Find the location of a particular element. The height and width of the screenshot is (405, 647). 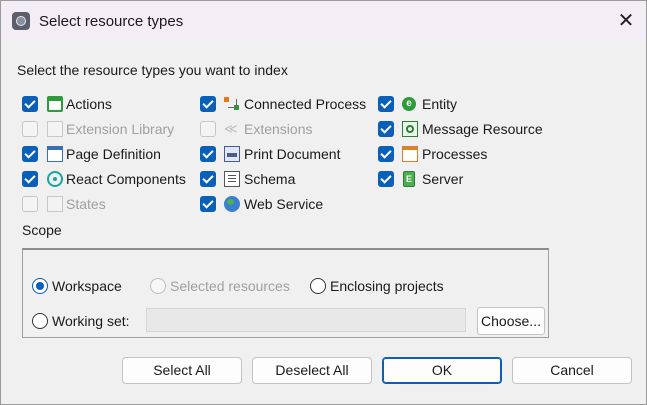

label-page-definition: Page Definition is located at coordinates (113, 154).